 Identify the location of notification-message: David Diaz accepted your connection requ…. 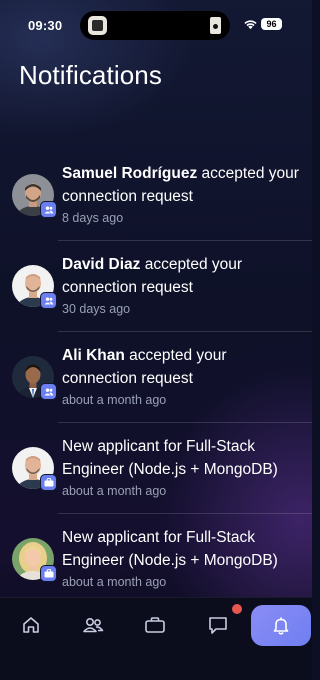
(182, 276).